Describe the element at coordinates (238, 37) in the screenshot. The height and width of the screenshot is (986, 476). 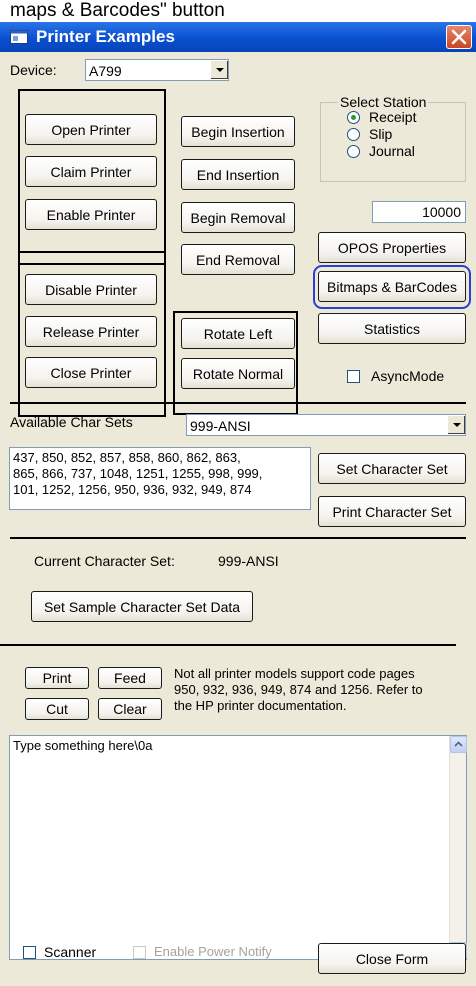
I see `title-bar: Printer Examples` at that location.